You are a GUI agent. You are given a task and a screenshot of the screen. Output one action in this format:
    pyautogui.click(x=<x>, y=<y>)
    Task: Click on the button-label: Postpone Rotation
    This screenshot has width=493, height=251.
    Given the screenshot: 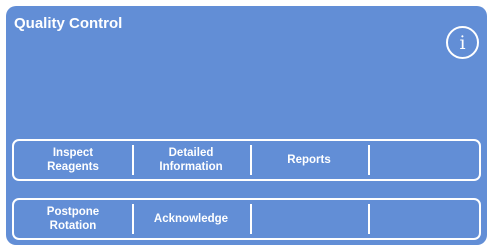 What is the action you would take?
    pyautogui.click(x=73, y=218)
    